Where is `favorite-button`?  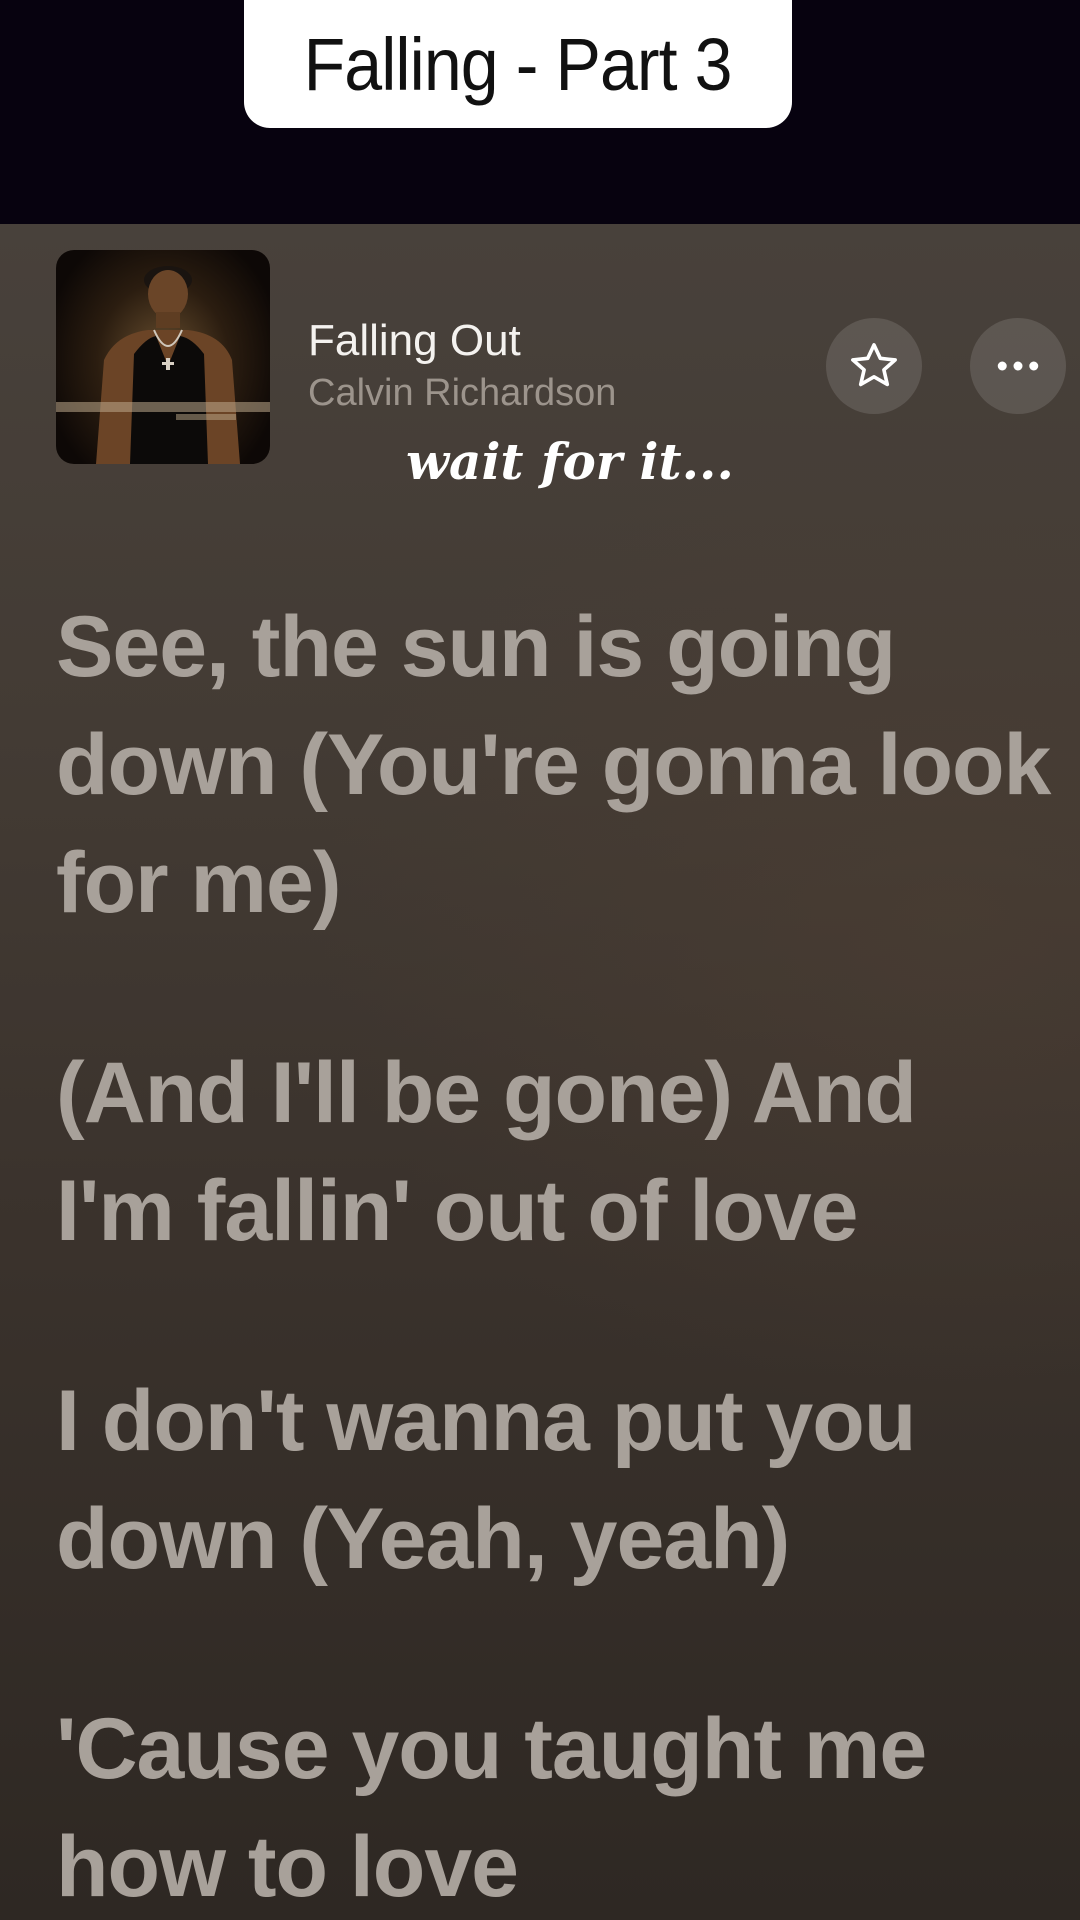 favorite-button is located at coordinates (874, 366).